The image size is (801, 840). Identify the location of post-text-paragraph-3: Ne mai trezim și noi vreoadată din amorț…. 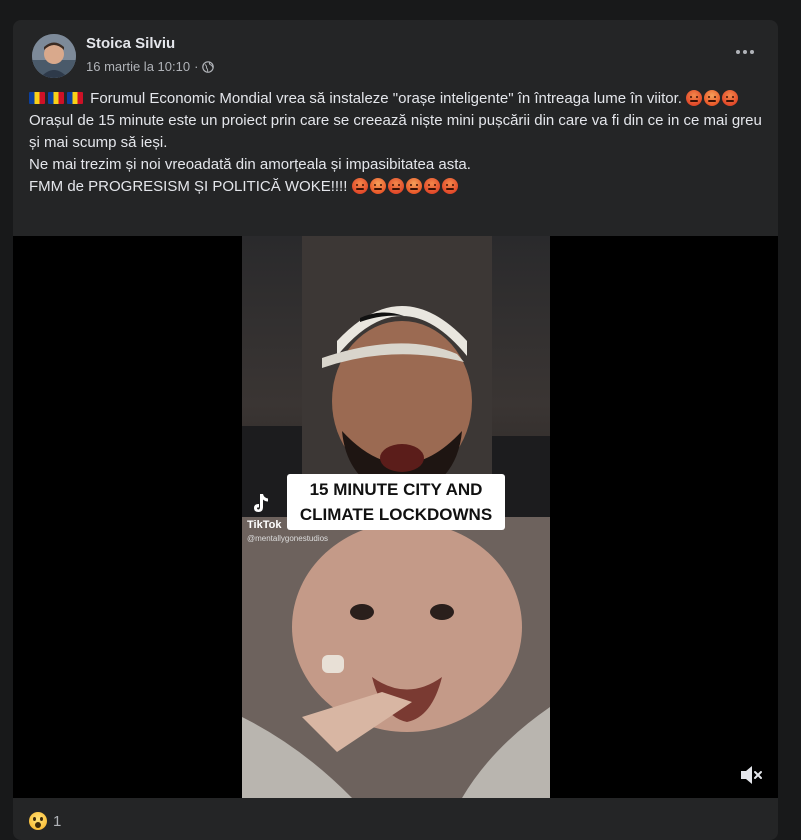
(250, 164).